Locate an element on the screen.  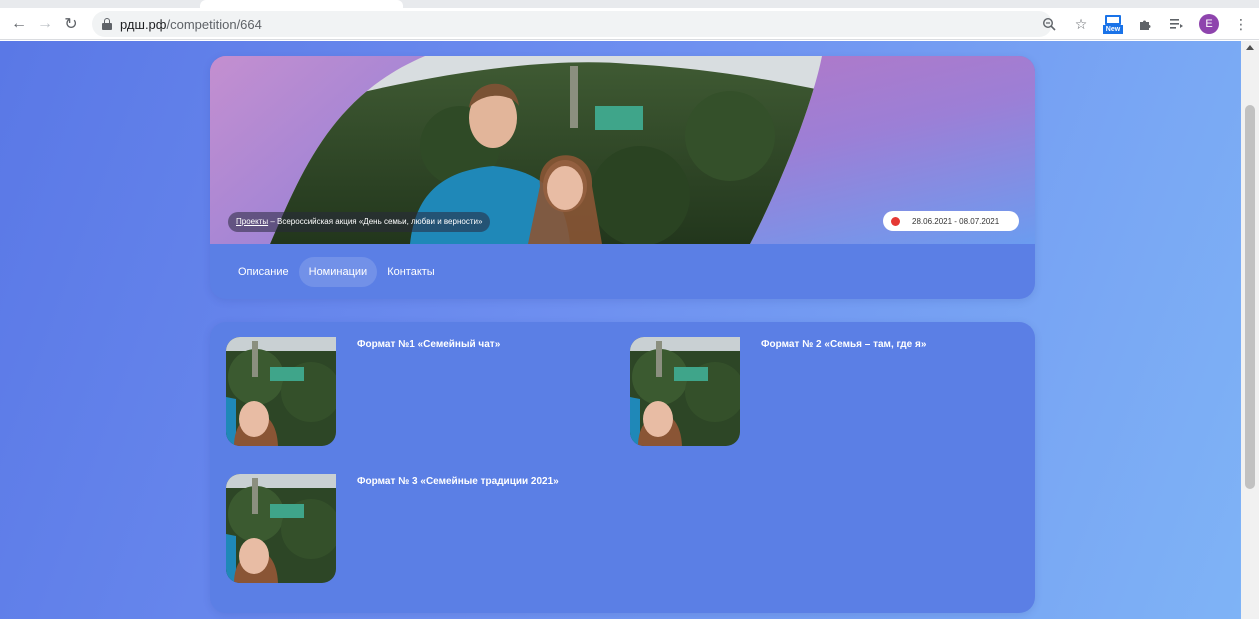
lock-icon is located at coordinates (107, 24).